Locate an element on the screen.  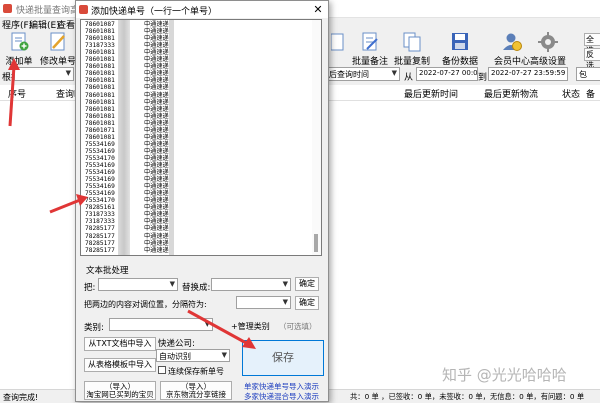
arrow-to-save-button is located at coordinates (221, 329).